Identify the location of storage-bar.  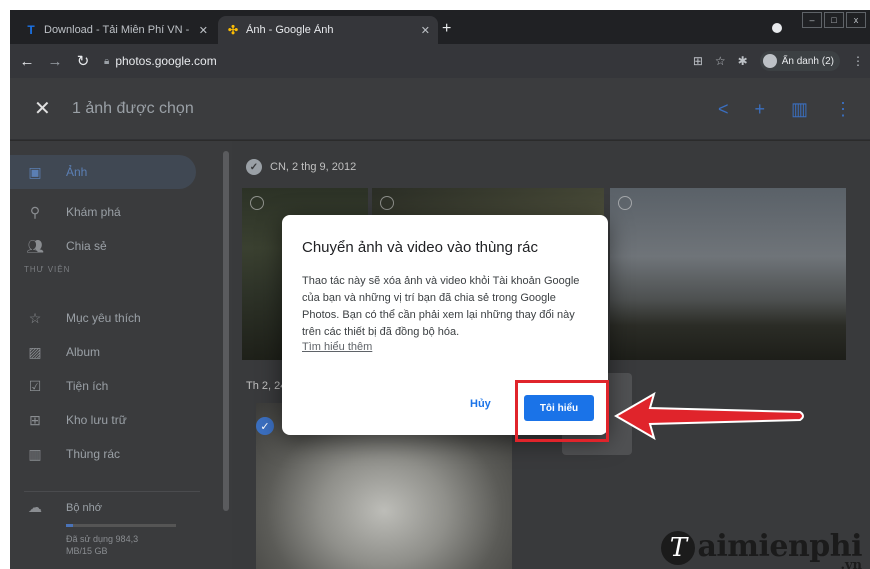
(121, 525).